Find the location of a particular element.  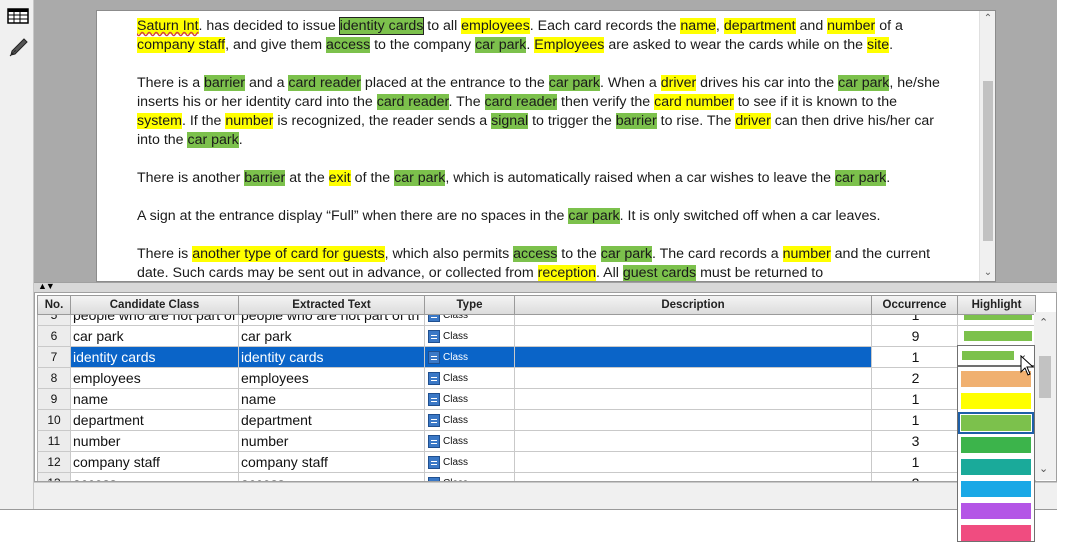

table-row: 10 department department Class 1 is located at coordinates (536, 420).